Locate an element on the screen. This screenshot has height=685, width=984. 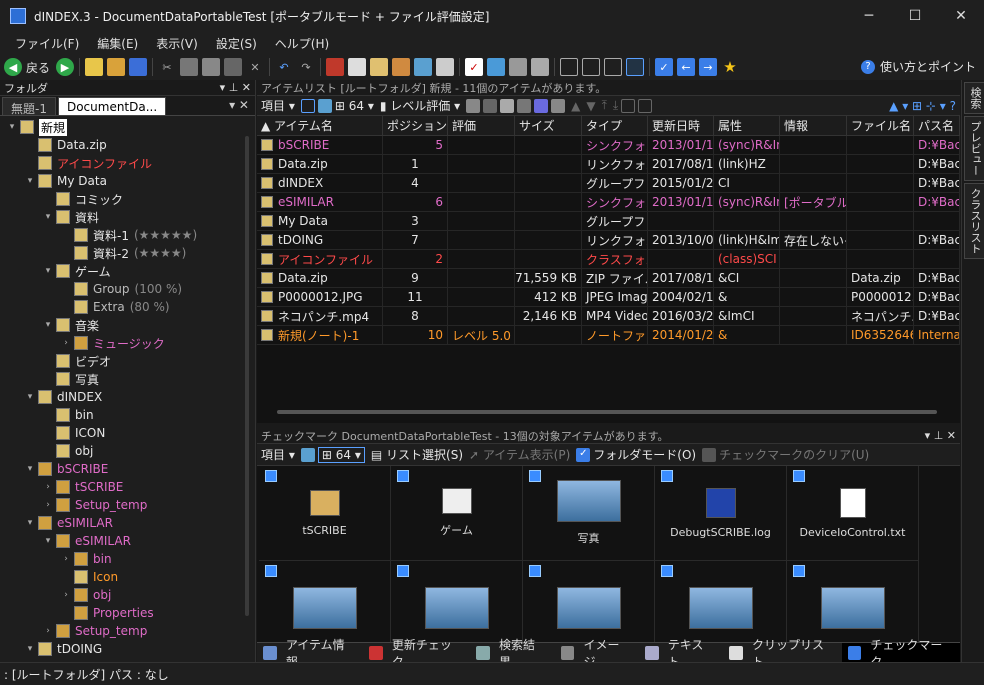
back-arrow-icon: ◀ is located at coordinates (13, 67).